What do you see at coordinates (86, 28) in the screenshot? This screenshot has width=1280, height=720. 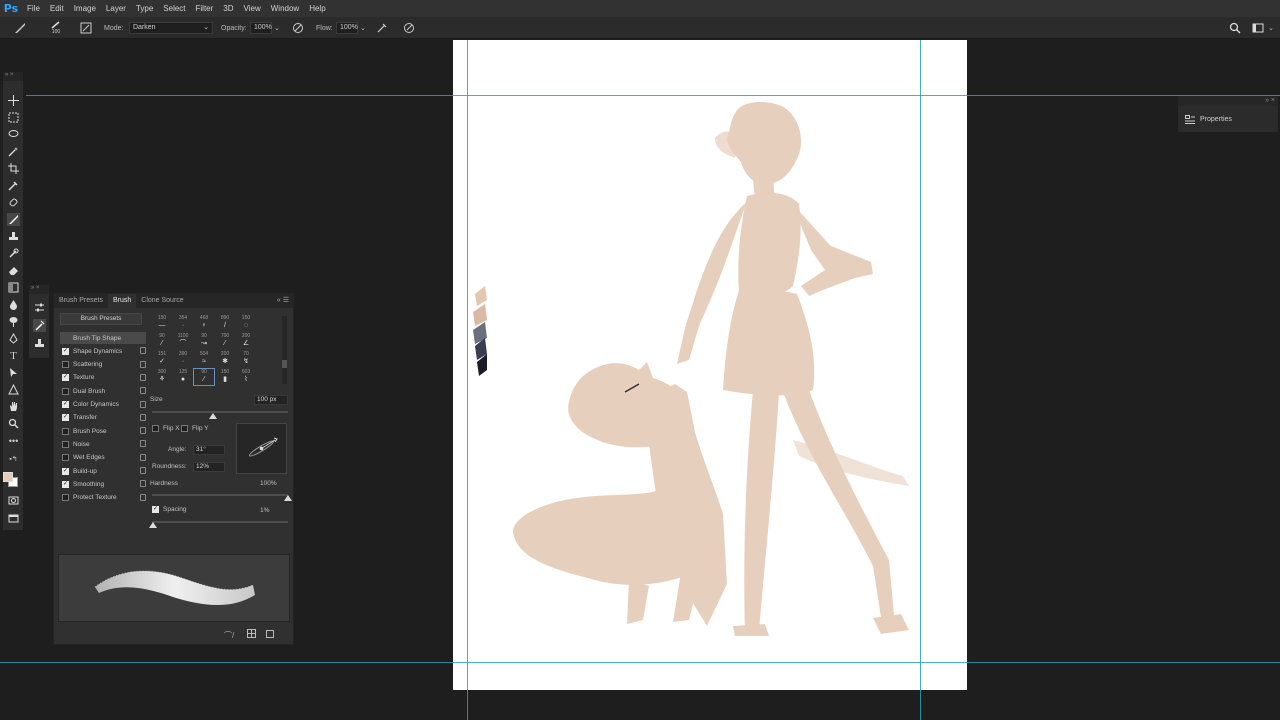 I see `brush-panel-toggle-icon` at bounding box center [86, 28].